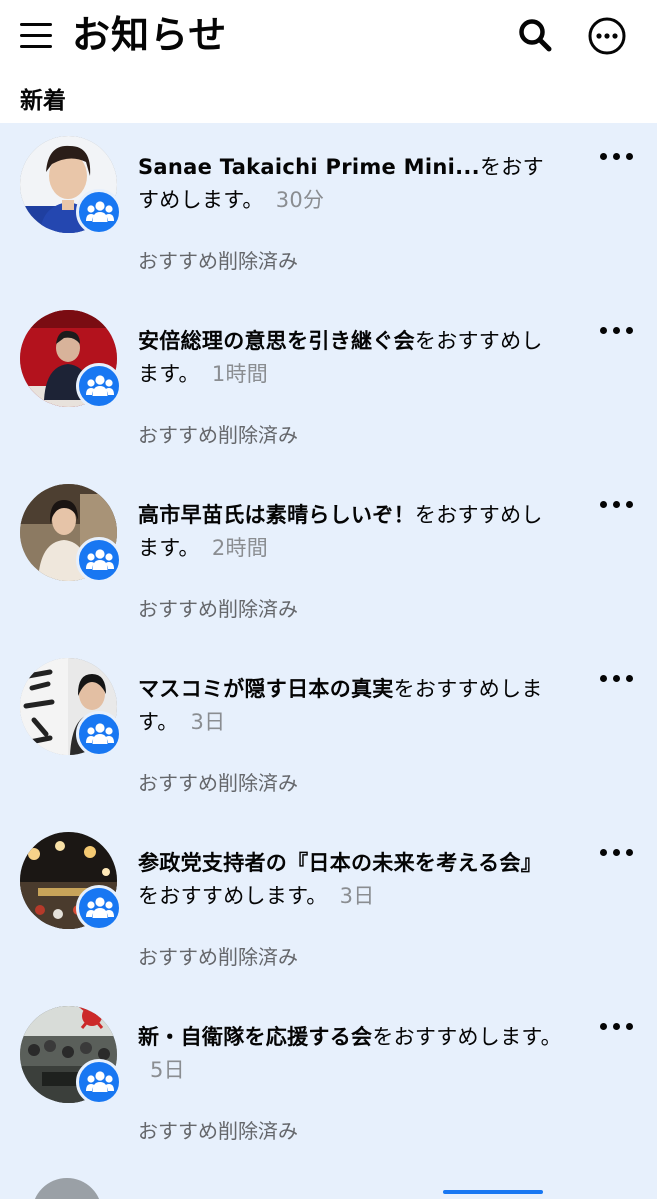 Image resolution: width=657 pixels, height=1199 pixels. I want to click on group-name: マスコミが隠す日本の真実, so click(266, 689).